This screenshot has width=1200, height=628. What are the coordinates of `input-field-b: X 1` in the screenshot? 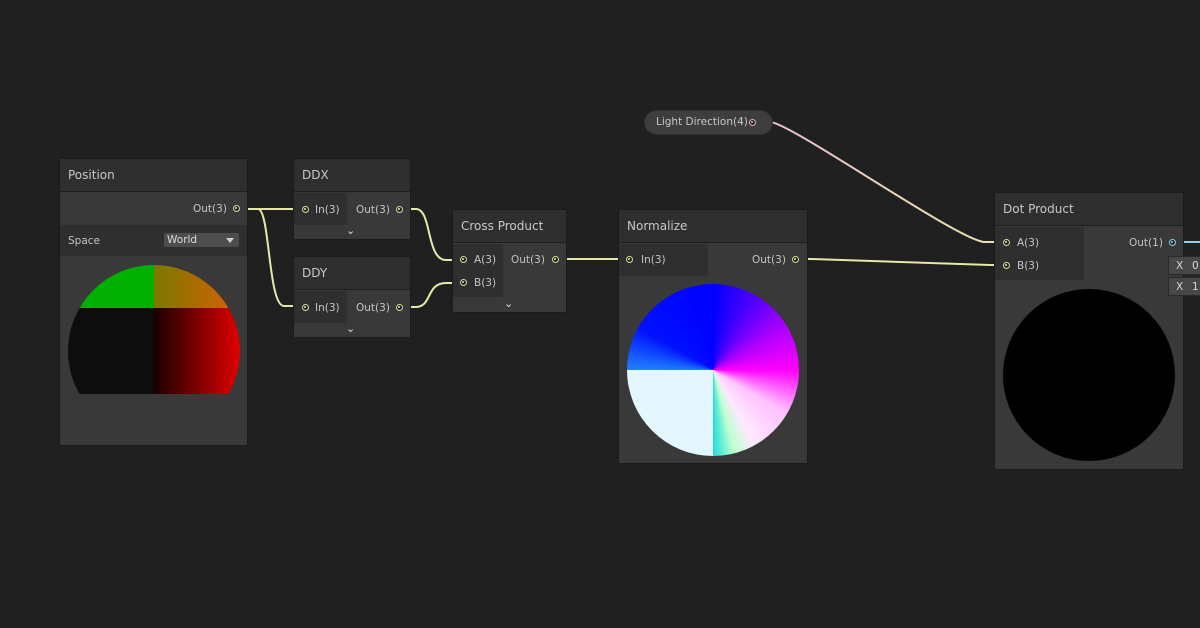 It's located at (1184, 286).